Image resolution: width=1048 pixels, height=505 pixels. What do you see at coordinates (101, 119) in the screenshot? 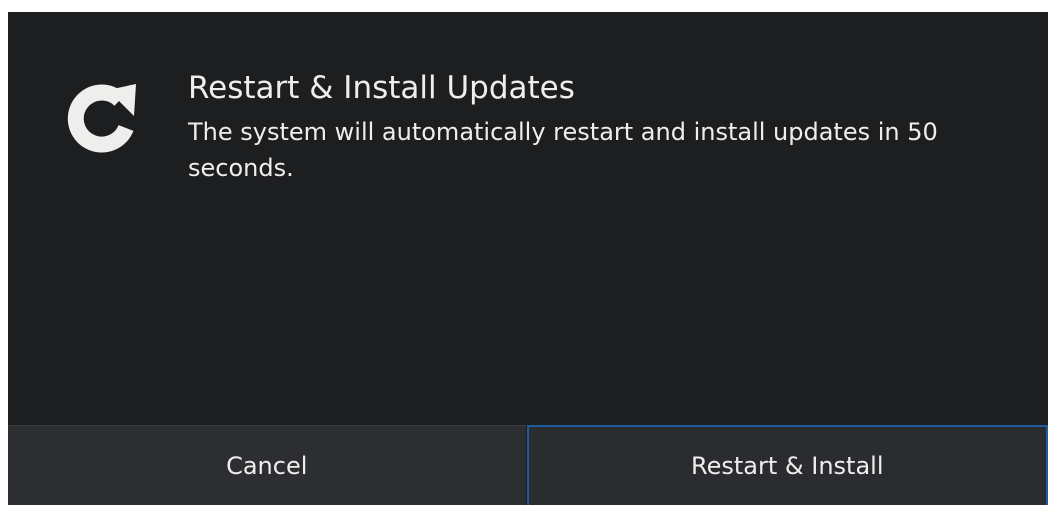
I see `restart-icon` at bounding box center [101, 119].